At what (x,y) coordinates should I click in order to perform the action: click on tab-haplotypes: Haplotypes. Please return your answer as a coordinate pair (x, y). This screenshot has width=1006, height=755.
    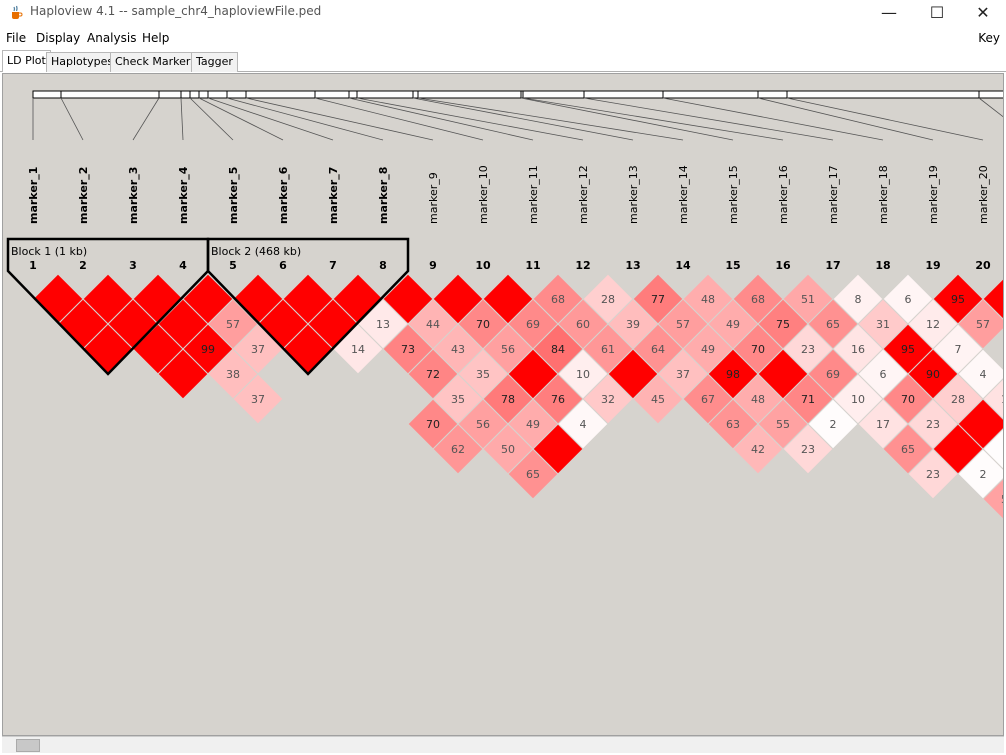
    Looking at the image, I should click on (82, 62).